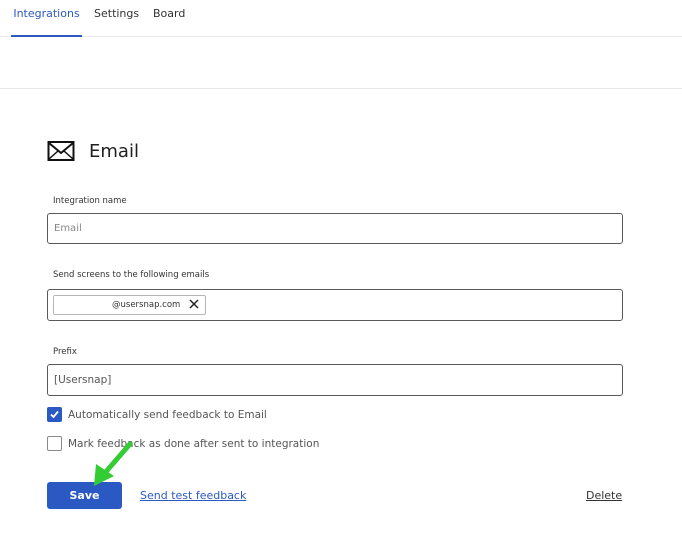 The image size is (682, 544). I want to click on divider, so click(341, 88).